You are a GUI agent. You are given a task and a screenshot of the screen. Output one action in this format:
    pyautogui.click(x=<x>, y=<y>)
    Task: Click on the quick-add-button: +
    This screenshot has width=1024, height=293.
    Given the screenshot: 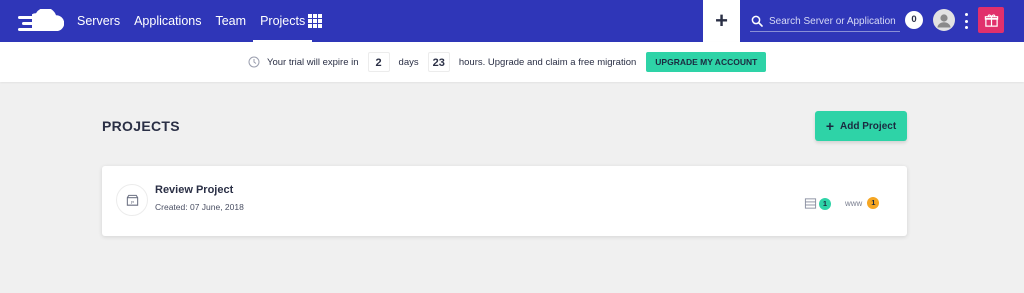 What is the action you would take?
    pyautogui.click(x=721, y=21)
    